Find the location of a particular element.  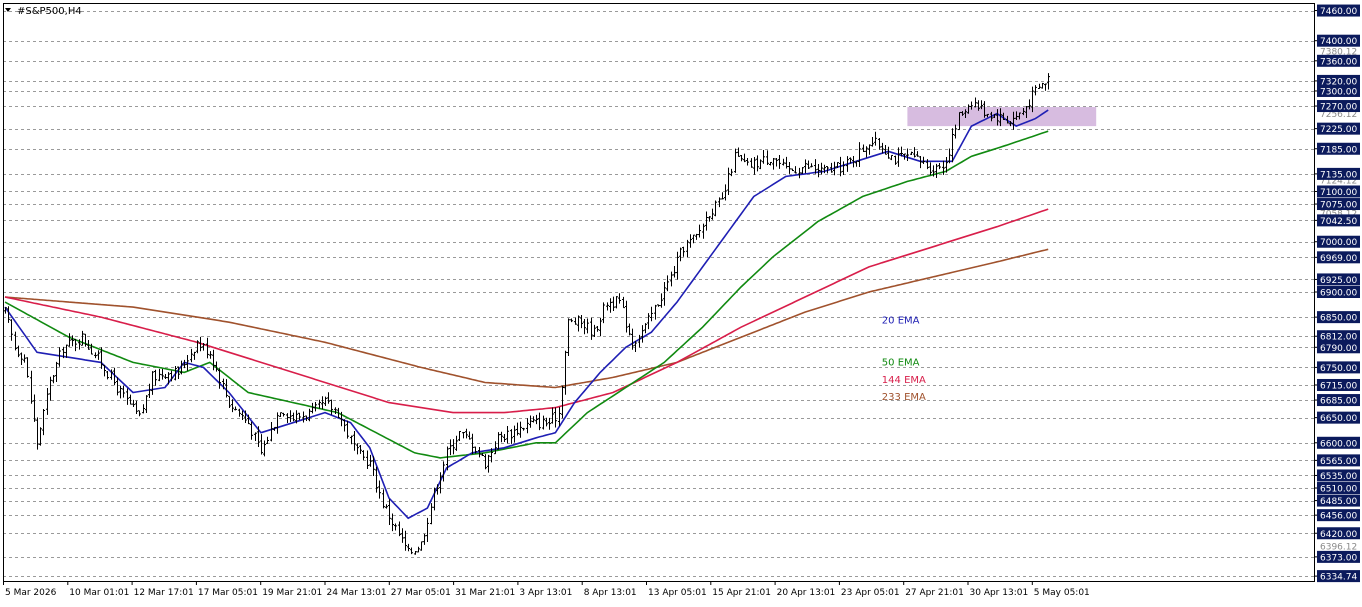

svg-text: 6650.00 is located at coordinates (1338, 419).